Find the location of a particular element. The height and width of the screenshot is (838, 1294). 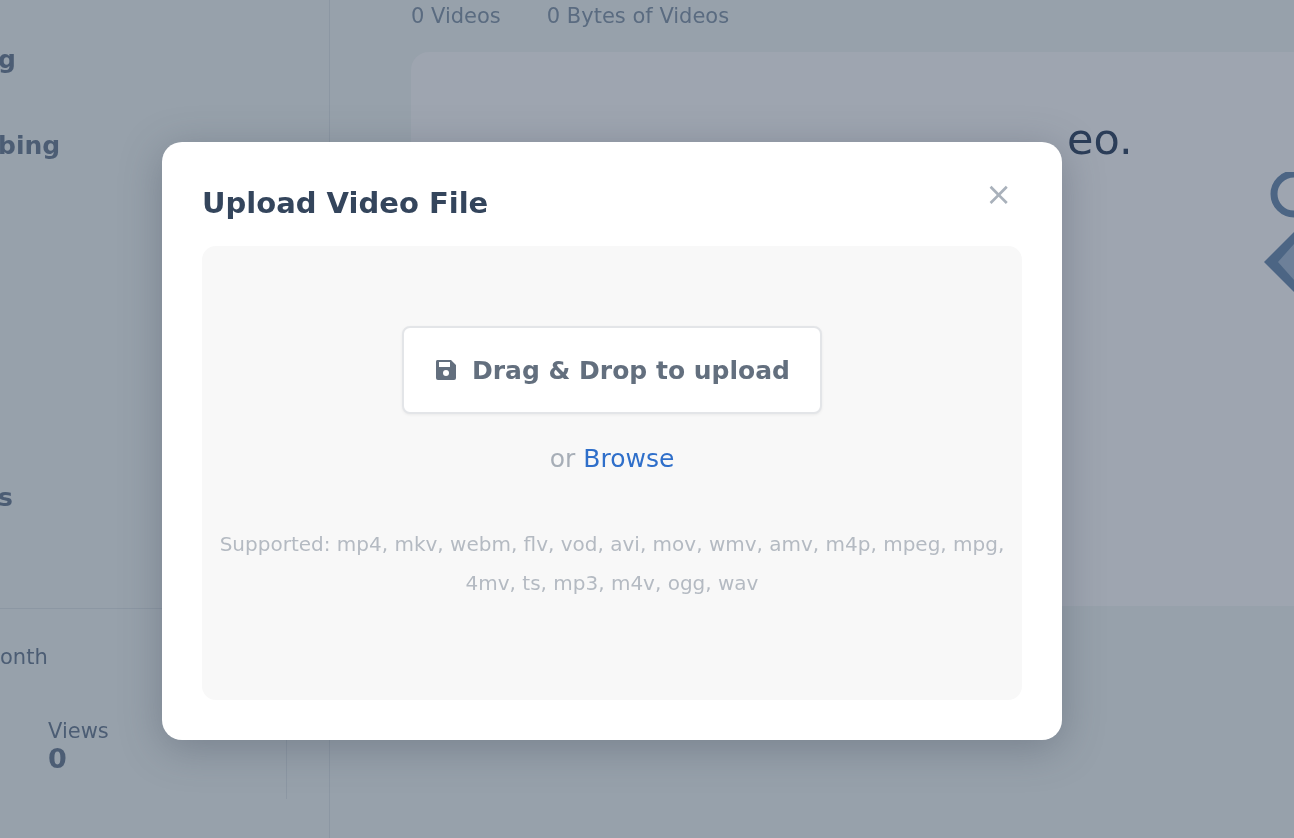

period-label: onth is located at coordinates (24, 657).